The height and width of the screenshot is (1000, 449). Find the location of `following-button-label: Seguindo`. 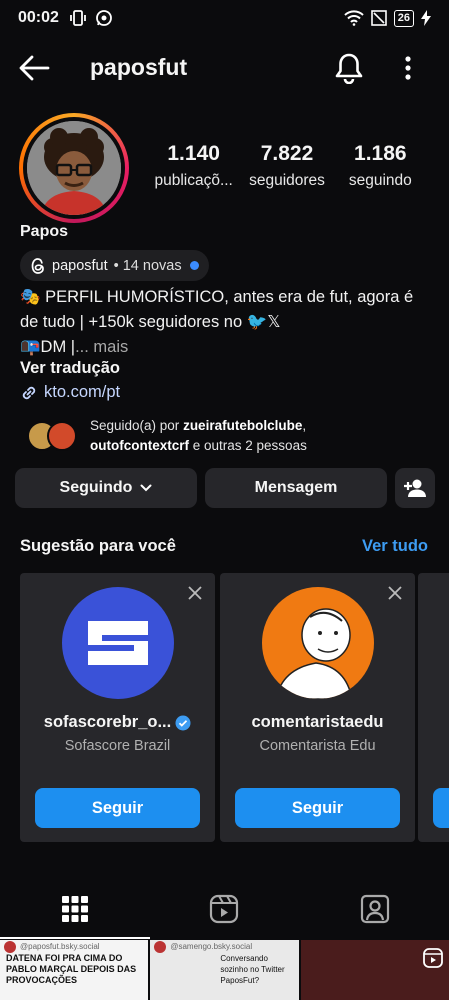

following-button-label: Seguindo is located at coordinates (96, 487).